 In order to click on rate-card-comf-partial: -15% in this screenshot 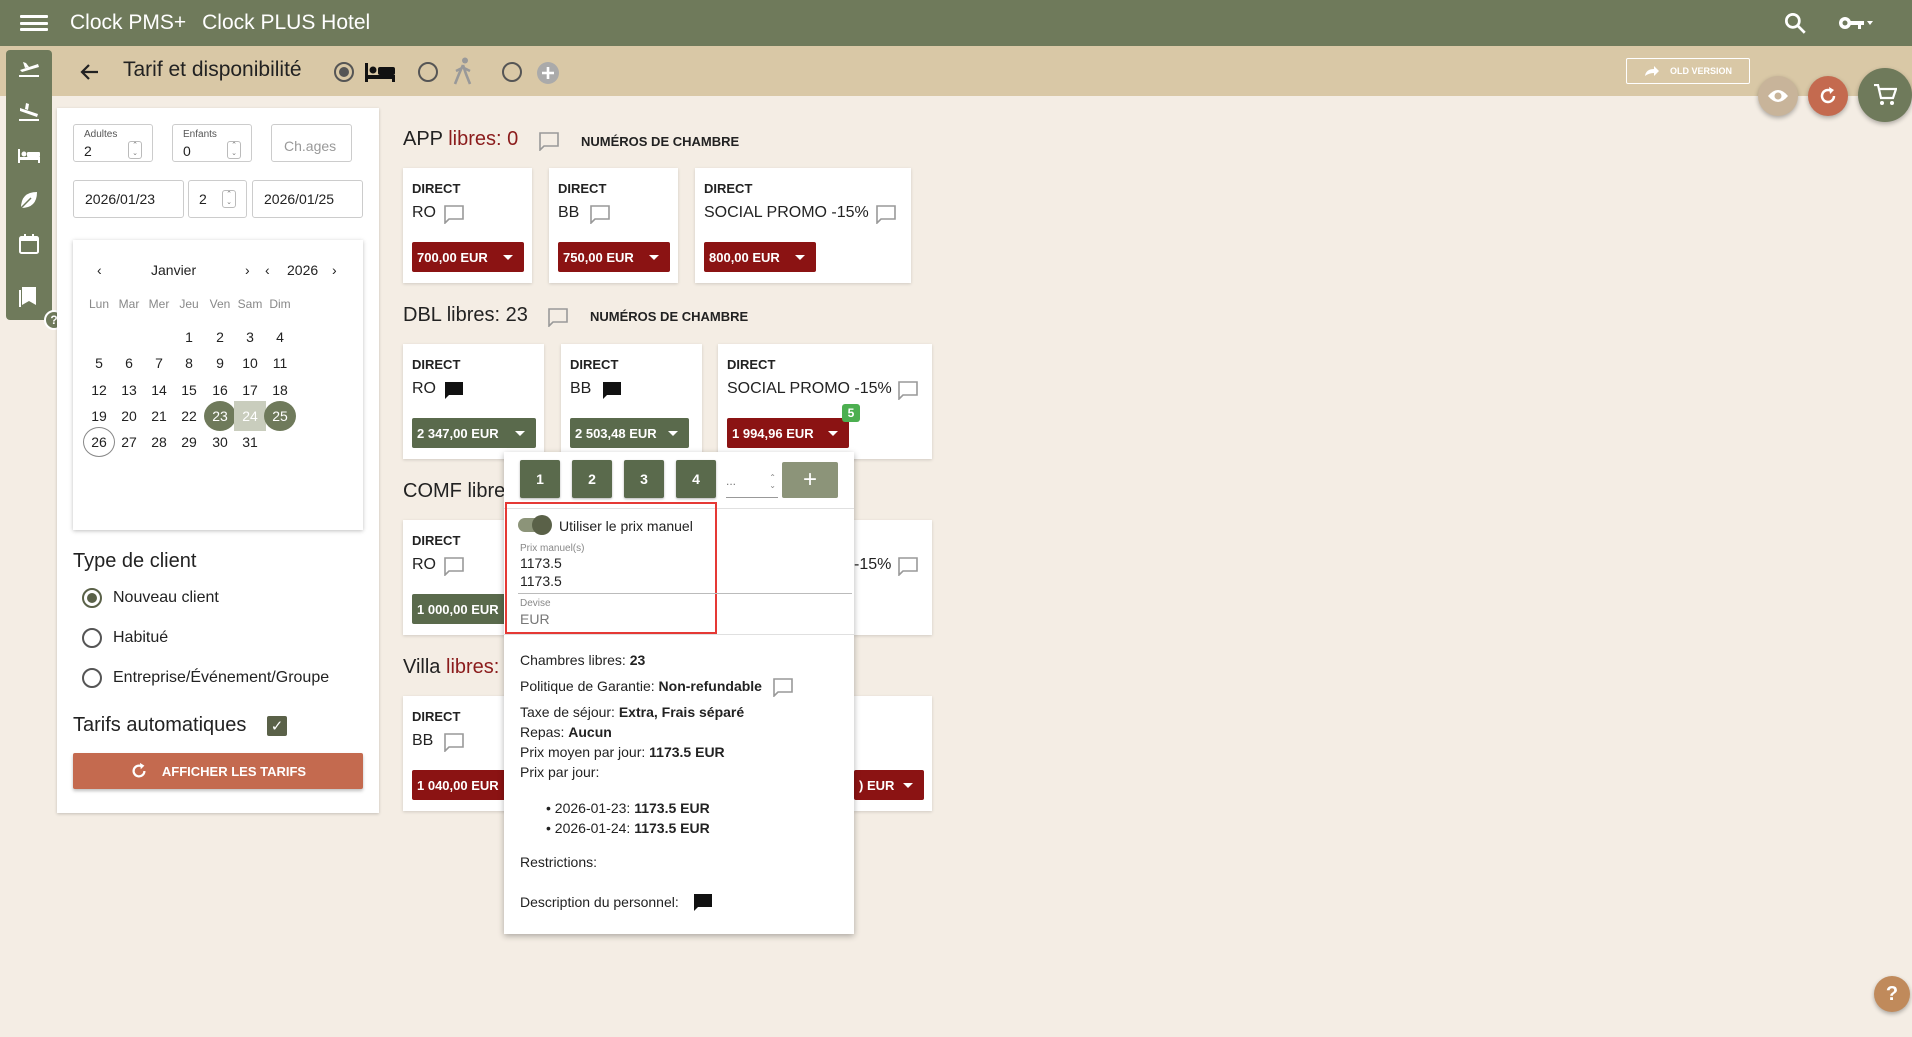, I will do `click(893, 577)`.